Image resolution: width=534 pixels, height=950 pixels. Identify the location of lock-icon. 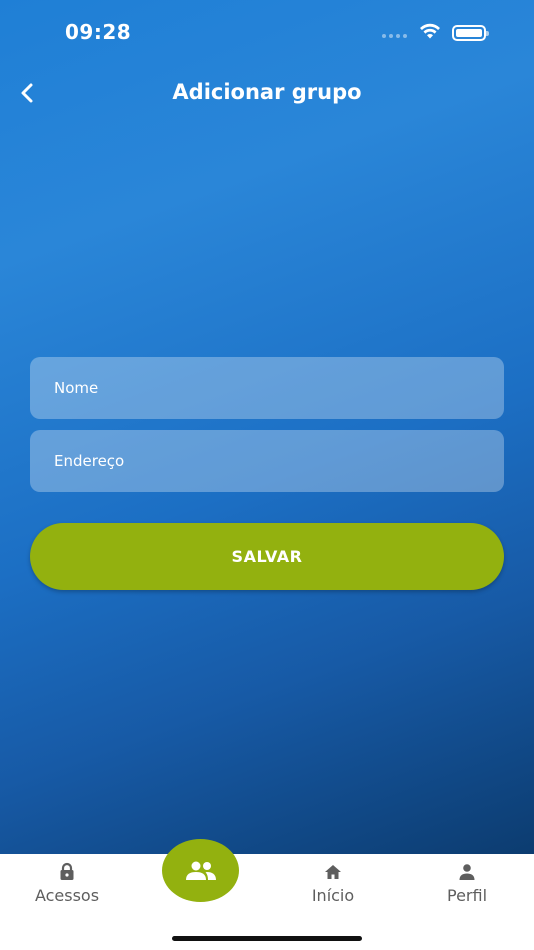
(67, 871).